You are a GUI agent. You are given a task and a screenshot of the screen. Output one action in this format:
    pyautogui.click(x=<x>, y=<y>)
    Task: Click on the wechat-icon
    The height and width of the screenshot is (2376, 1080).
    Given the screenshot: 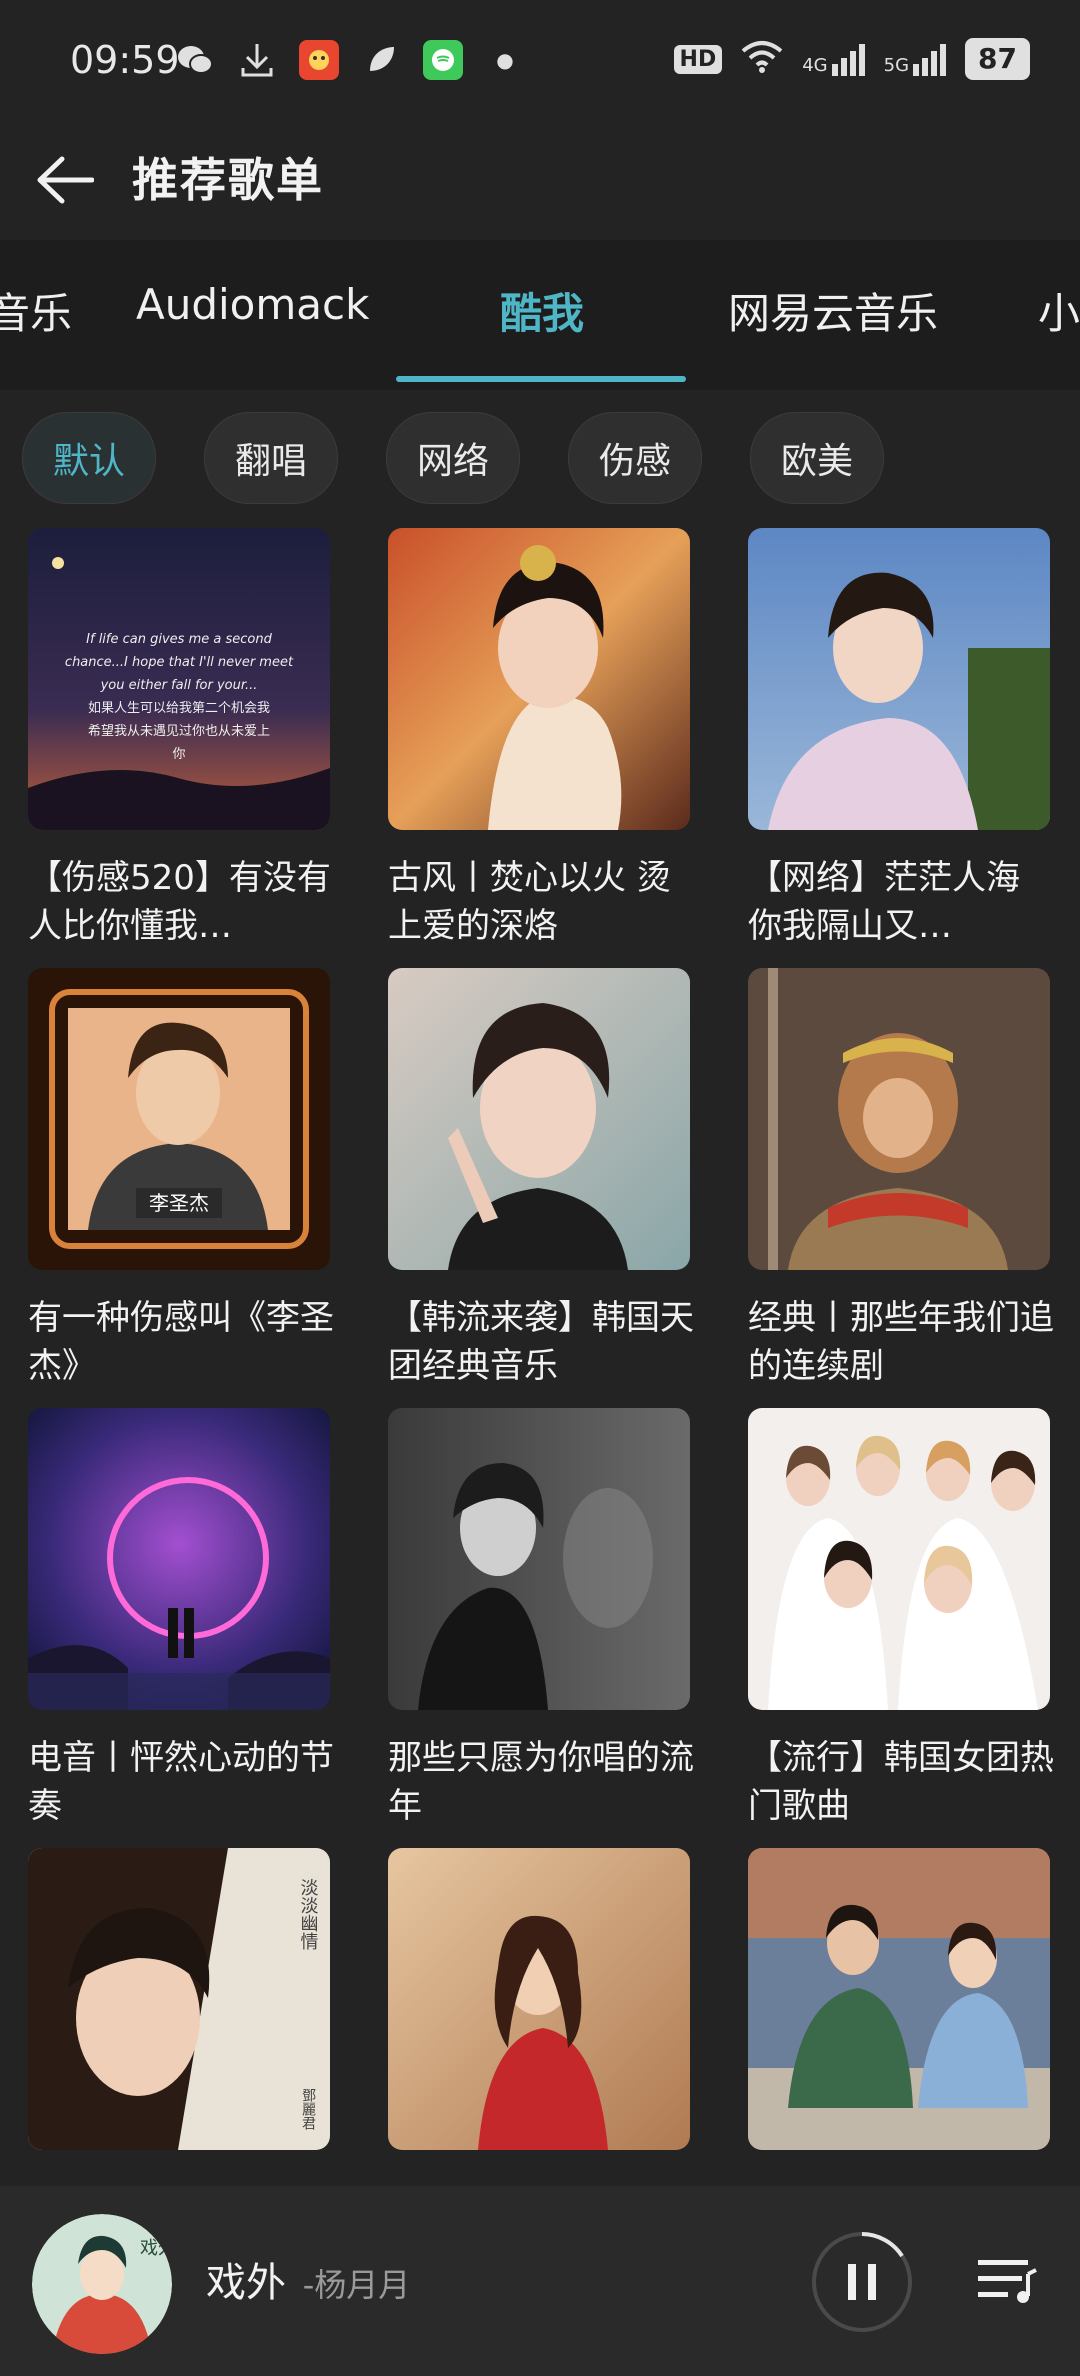 What is the action you would take?
    pyautogui.click(x=195, y=60)
    